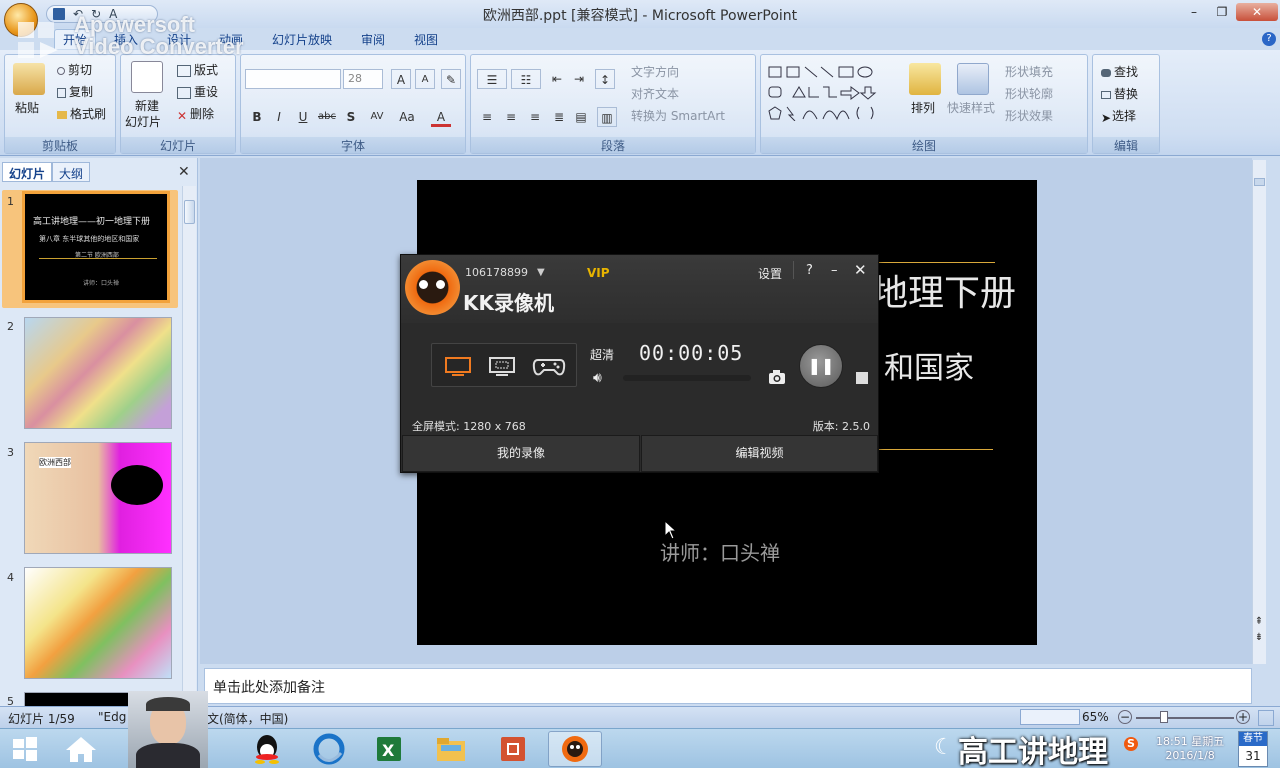 The width and height of the screenshot is (1280, 768). I want to click on zoom-level: 65%, so click(1095, 717).